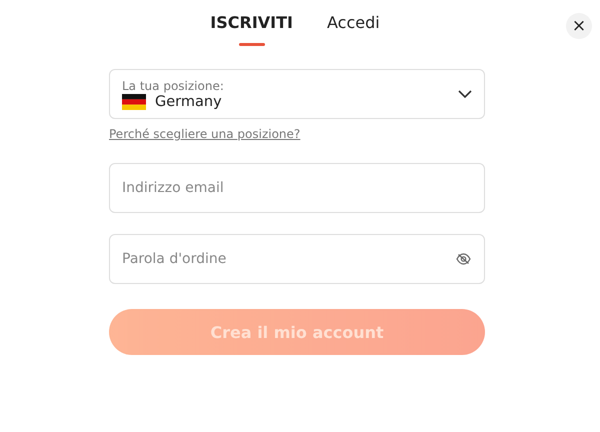 The width and height of the screenshot is (600, 432). I want to click on password-field: Parola d'ordine, so click(297, 259).